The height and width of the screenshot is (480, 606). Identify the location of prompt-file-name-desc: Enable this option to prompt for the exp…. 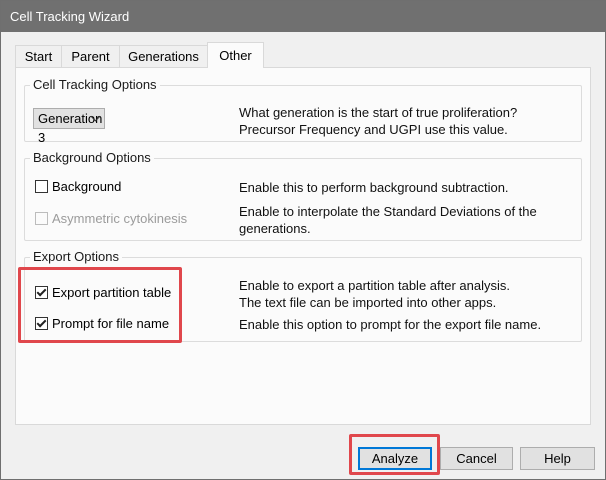
(390, 324).